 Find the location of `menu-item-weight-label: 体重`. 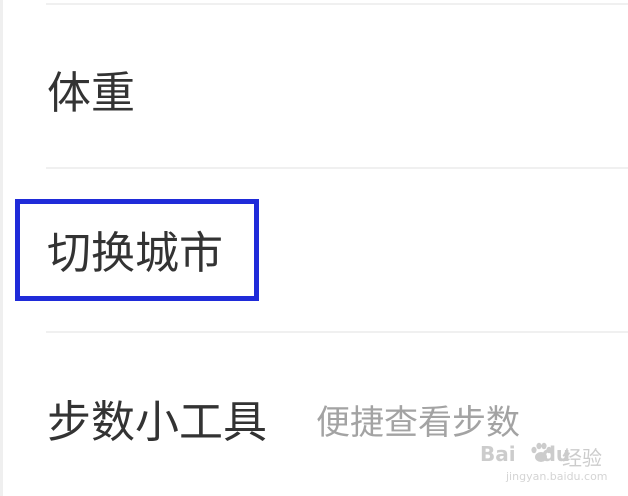

menu-item-weight-label: 体重 is located at coordinates (91, 93).